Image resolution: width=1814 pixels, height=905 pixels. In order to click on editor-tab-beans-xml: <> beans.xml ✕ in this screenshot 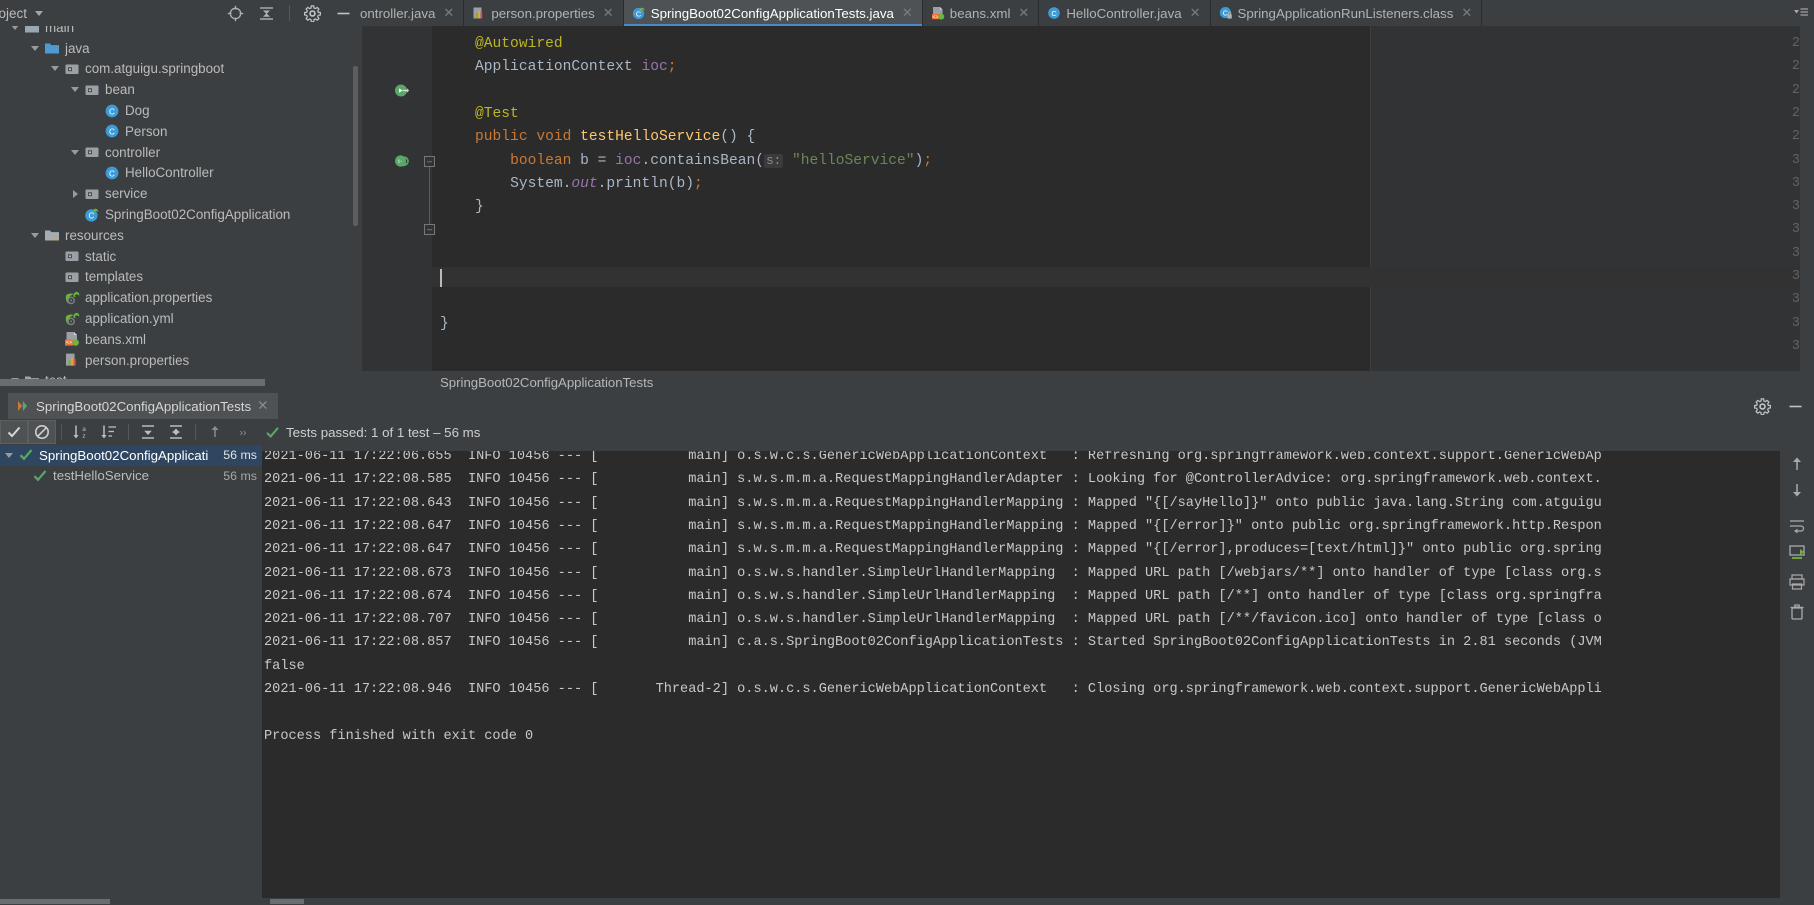, I will do `click(981, 13)`.